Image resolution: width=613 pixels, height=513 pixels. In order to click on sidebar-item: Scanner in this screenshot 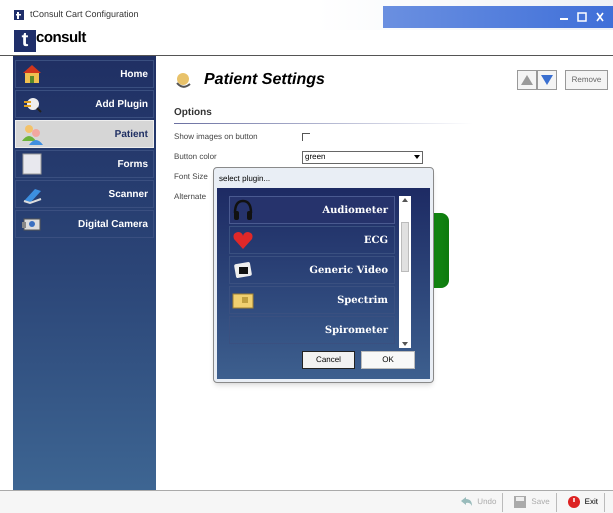, I will do `click(84, 194)`.